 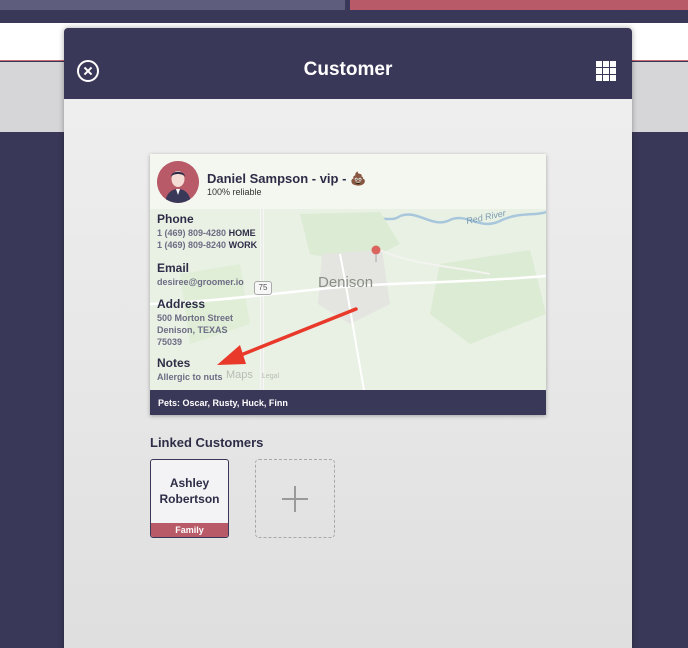 What do you see at coordinates (170, 342) in the screenshot?
I see `address-line-3: 75039` at bounding box center [170, 342].